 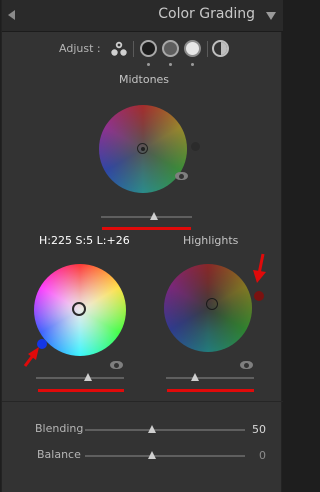 I want to click on midtones-color-wheel, so click(x=143, y=149).